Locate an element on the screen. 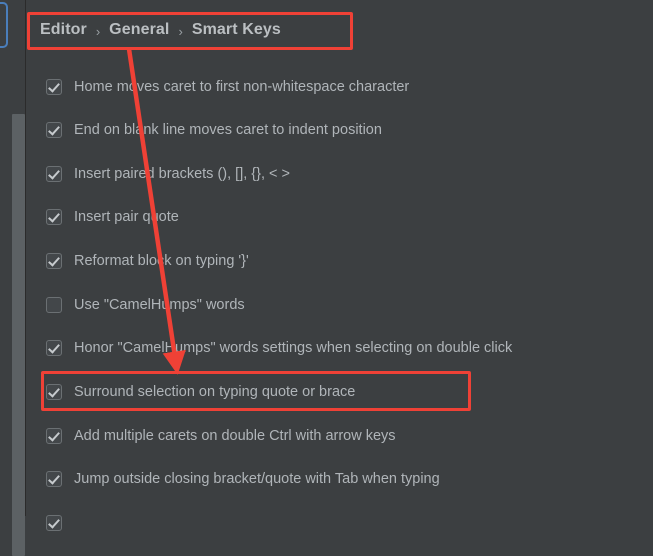  breadcrumb-item-general: General is located at coordinates (139, 30).